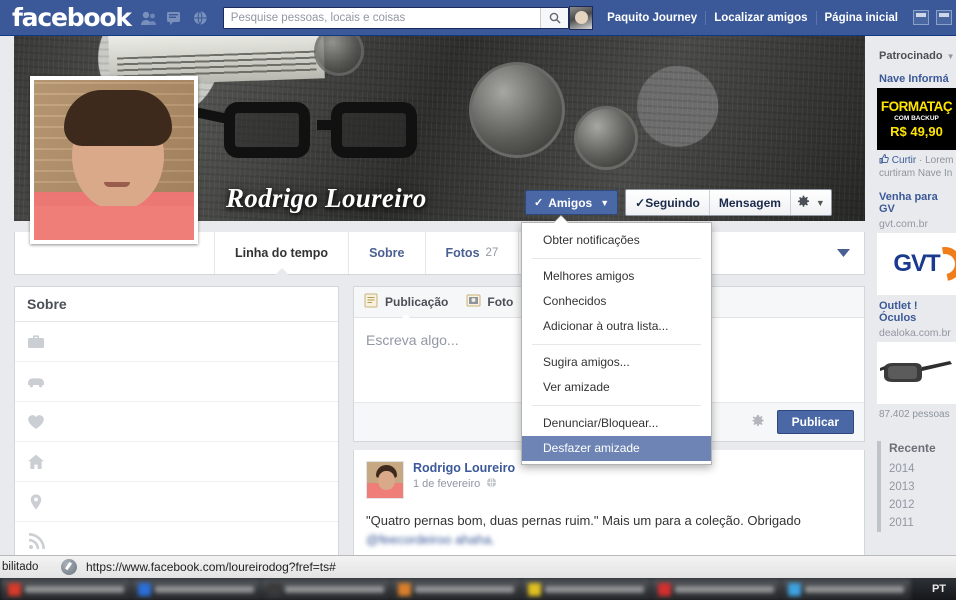 The height and width of the screenshot is (600, 956). What do you see at coordinates (176, 382) in the screenshot?
I see `about-row-education` at bounding box center [176, 382].